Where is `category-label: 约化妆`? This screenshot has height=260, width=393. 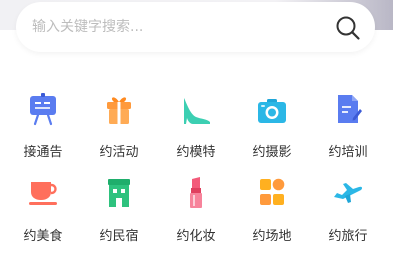 category-label: 约化妆 is located at coordinates (196, 236).